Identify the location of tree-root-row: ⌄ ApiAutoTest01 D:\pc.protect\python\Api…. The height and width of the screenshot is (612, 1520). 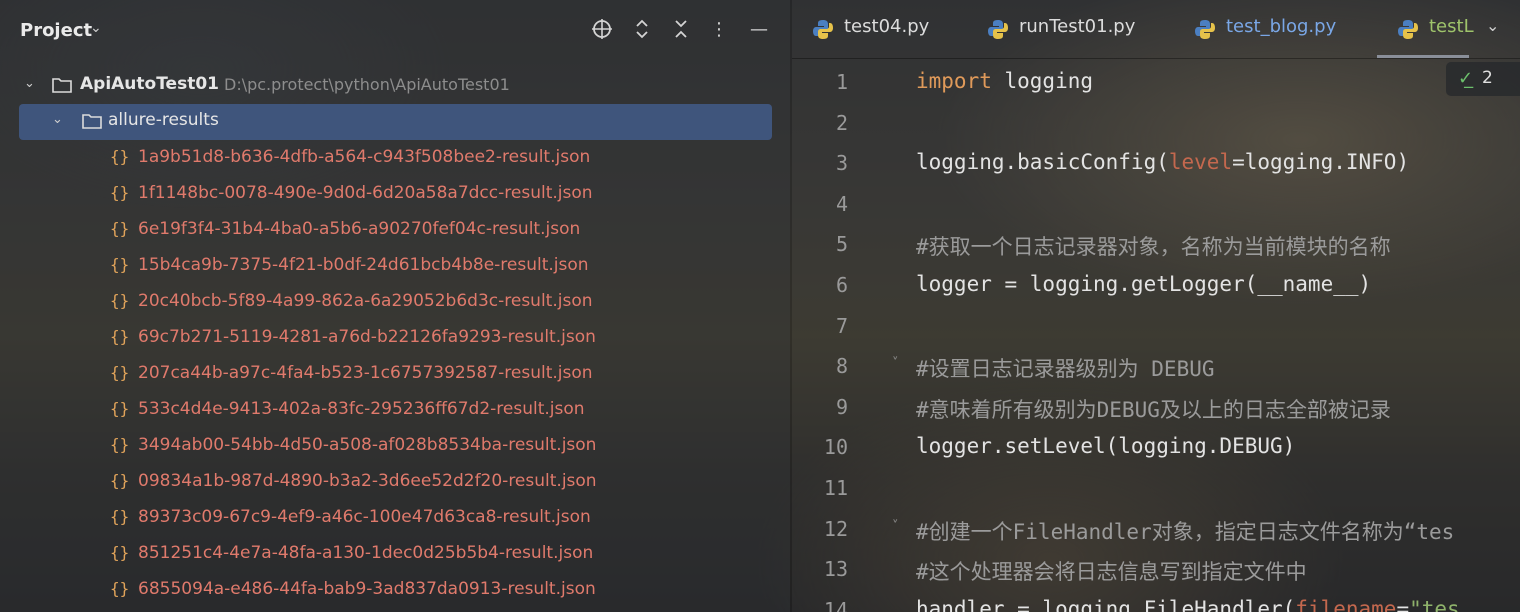
(395, 86).